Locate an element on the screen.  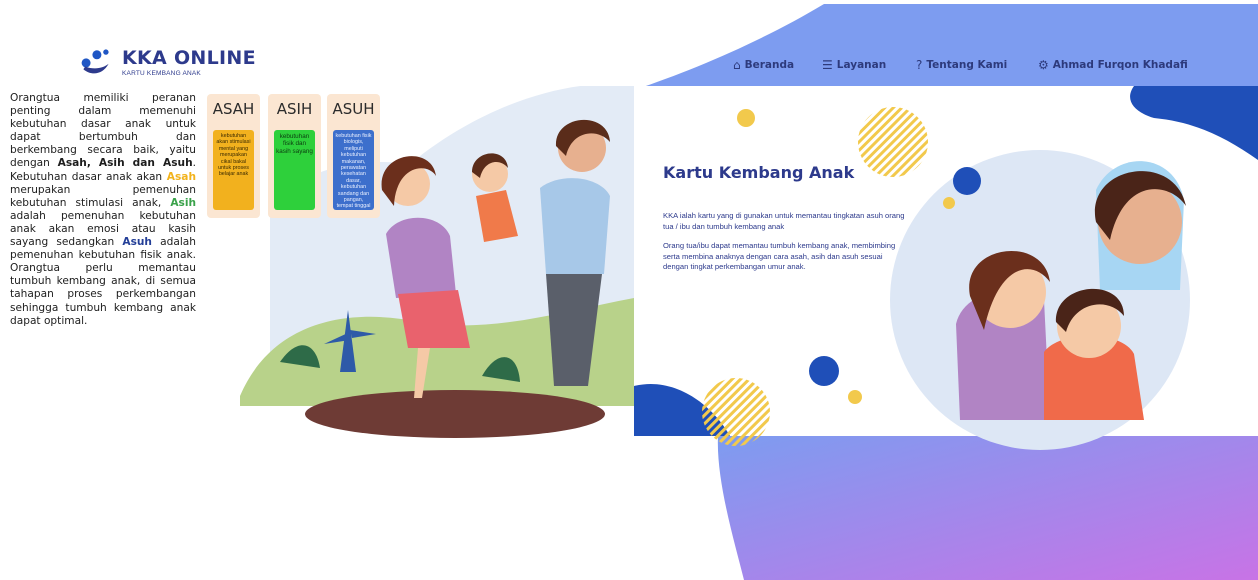
card-asah-title: ASAH is located at coordinates (233, 109).